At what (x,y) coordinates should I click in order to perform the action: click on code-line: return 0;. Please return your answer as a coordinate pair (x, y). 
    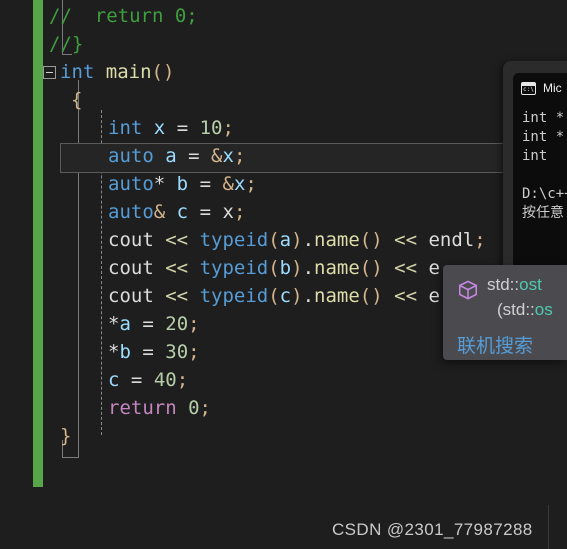
    Looking at the image, I should click on (159, 408).